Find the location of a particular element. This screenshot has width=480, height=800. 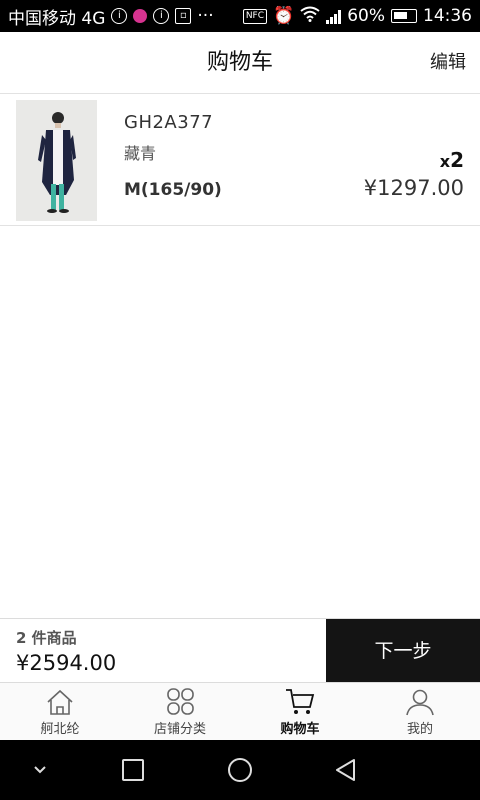

status-bar-left: 中国移动 4G i i ▫ ··· is located at coordinates (111, 16).